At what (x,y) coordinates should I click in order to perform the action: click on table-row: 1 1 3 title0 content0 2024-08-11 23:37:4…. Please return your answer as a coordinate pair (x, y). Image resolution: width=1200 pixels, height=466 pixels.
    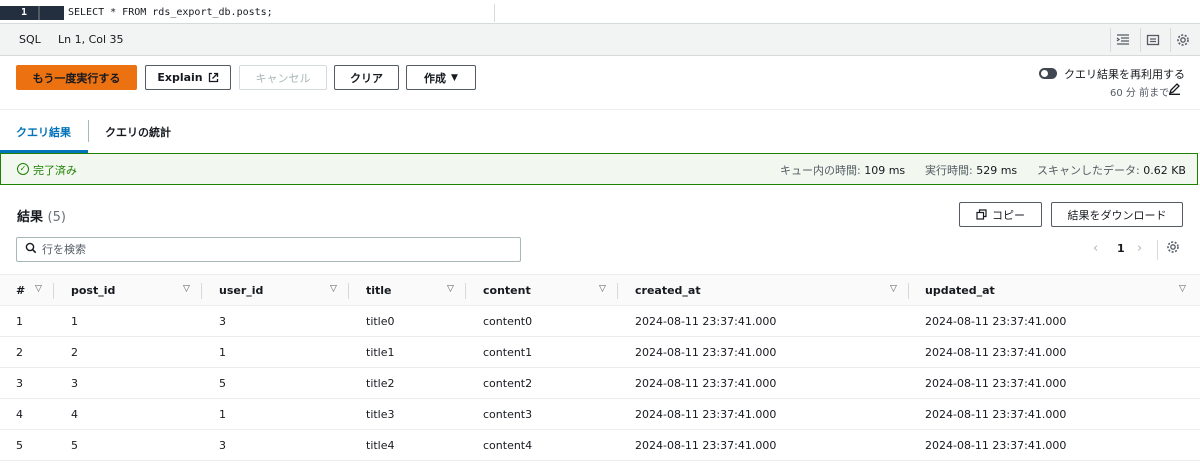
    Looking at the image, I should click on (600, 321).